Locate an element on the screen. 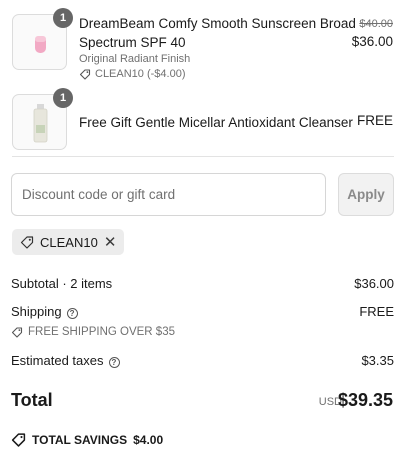 Image resolution: width=400 pixels, height=458 pixels. item-discount-note: CLEAN10 (-$4.00) is located at coordinates (132, 74).